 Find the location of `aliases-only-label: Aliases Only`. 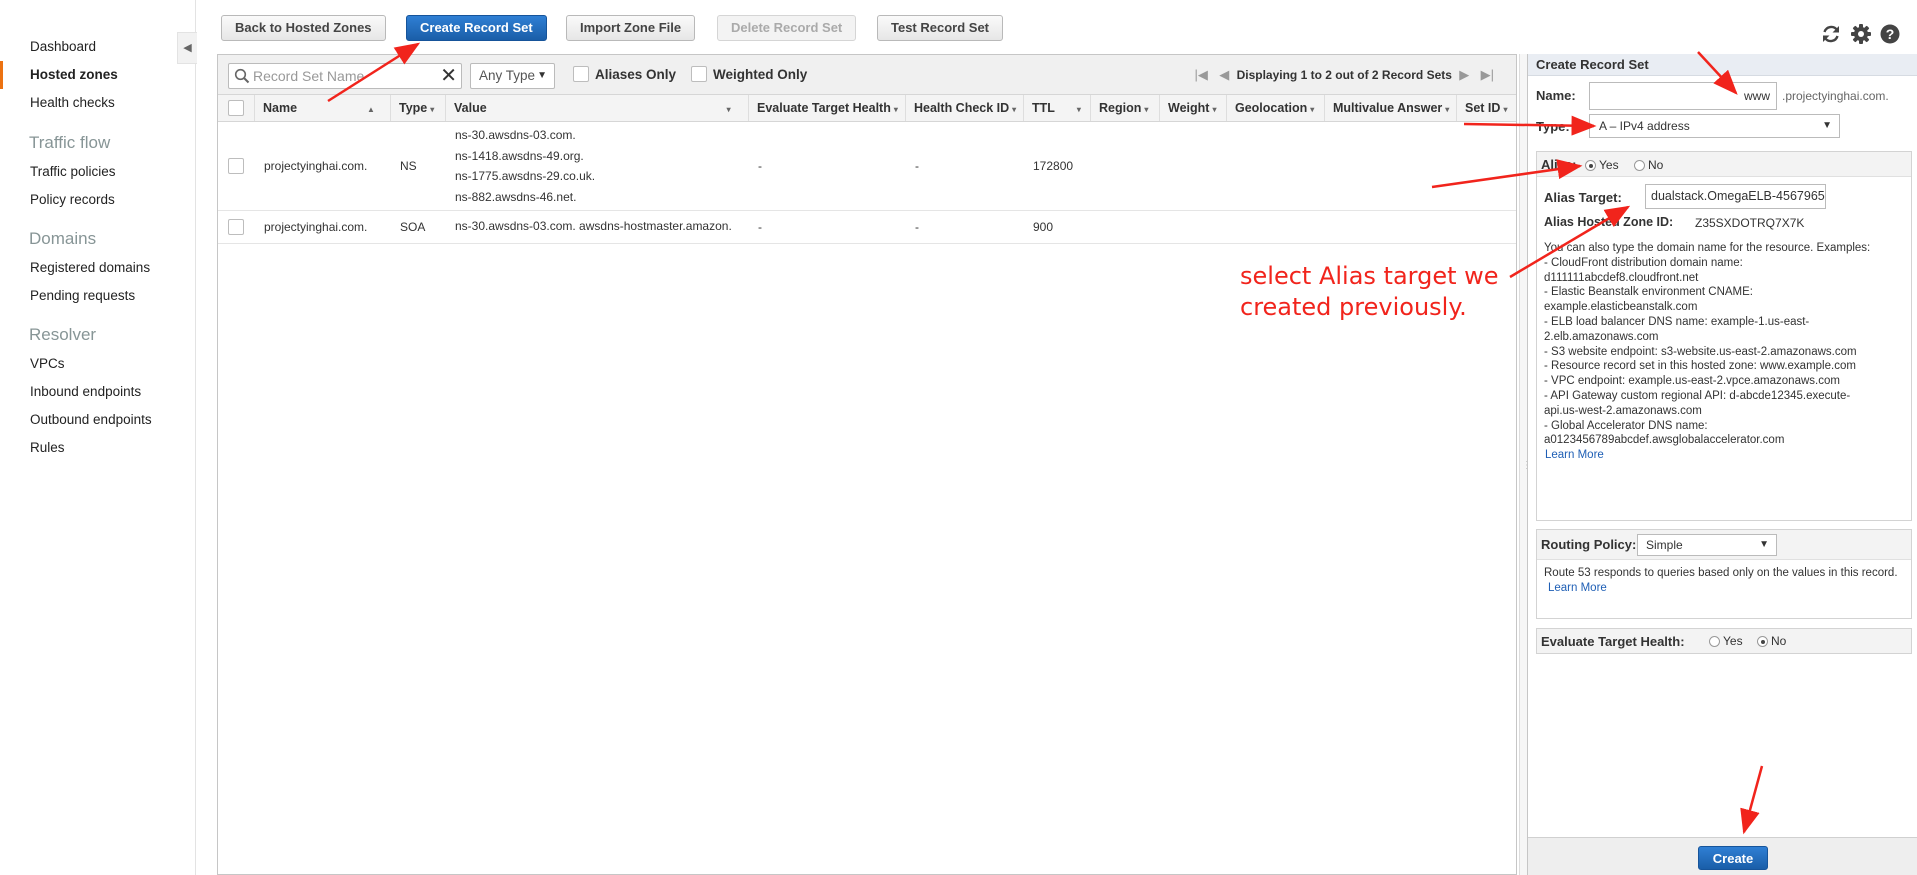

aliases-only-label: Aliases Only is located at coordinates (636, 74).